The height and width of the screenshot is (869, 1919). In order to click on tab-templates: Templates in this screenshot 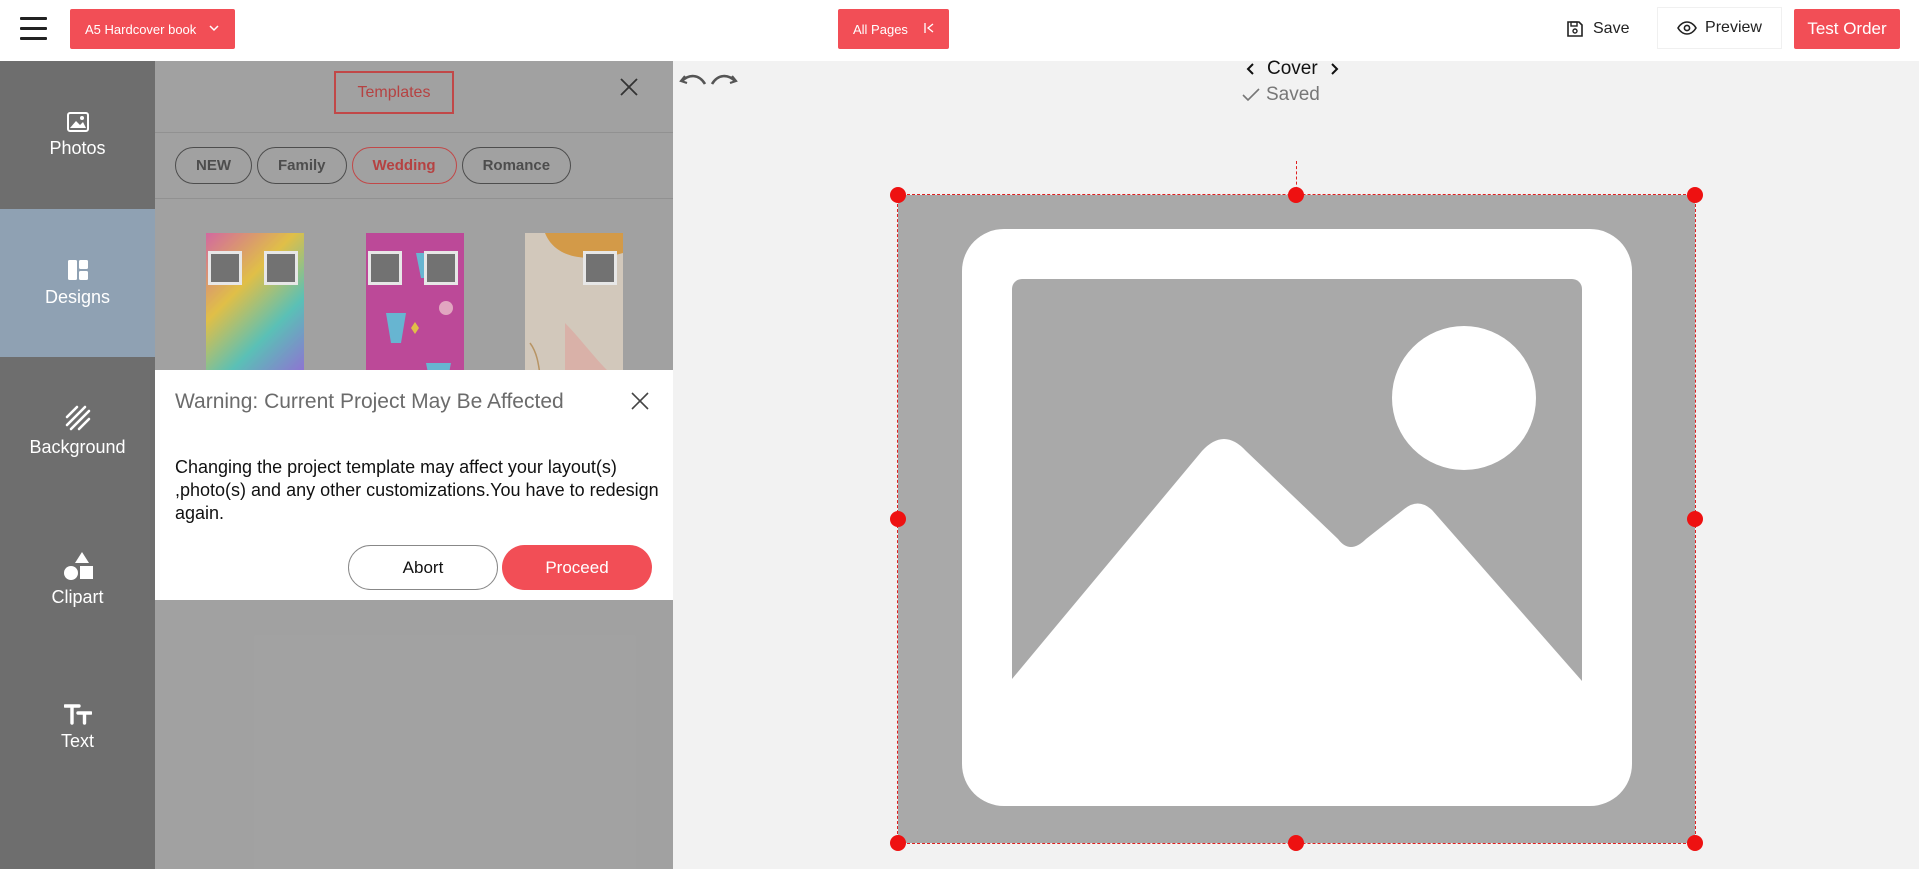, I will do `click(394, 92)`.